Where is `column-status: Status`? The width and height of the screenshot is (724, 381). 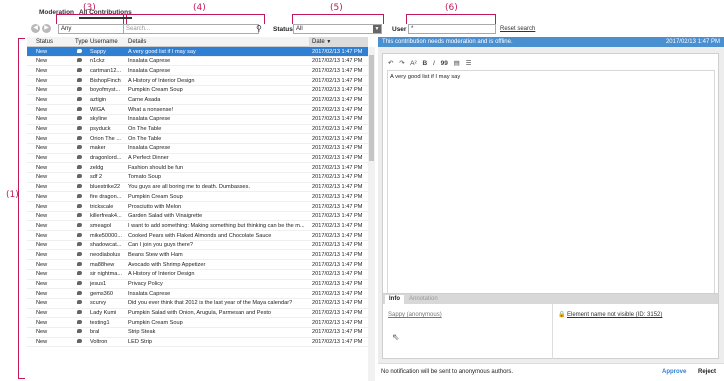 column-status: Status is located at coordinates (44, 42).